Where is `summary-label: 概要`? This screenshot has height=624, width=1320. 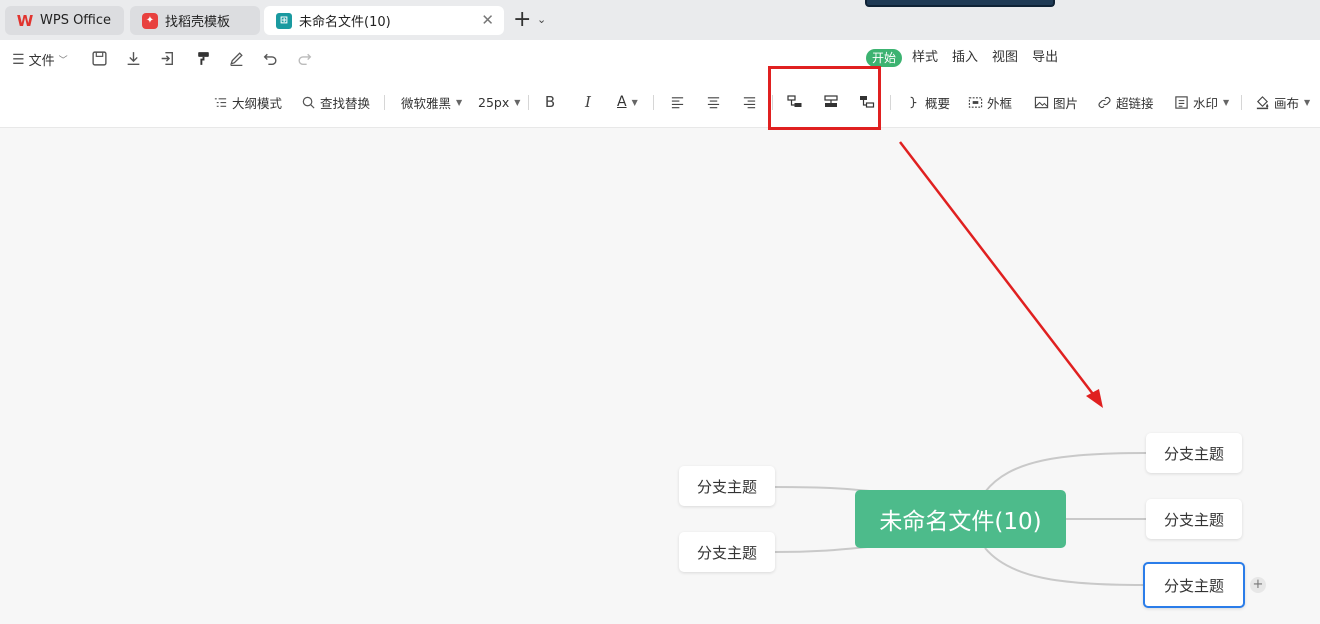
summary-label: 概要 is located at coordinates (938, 103).